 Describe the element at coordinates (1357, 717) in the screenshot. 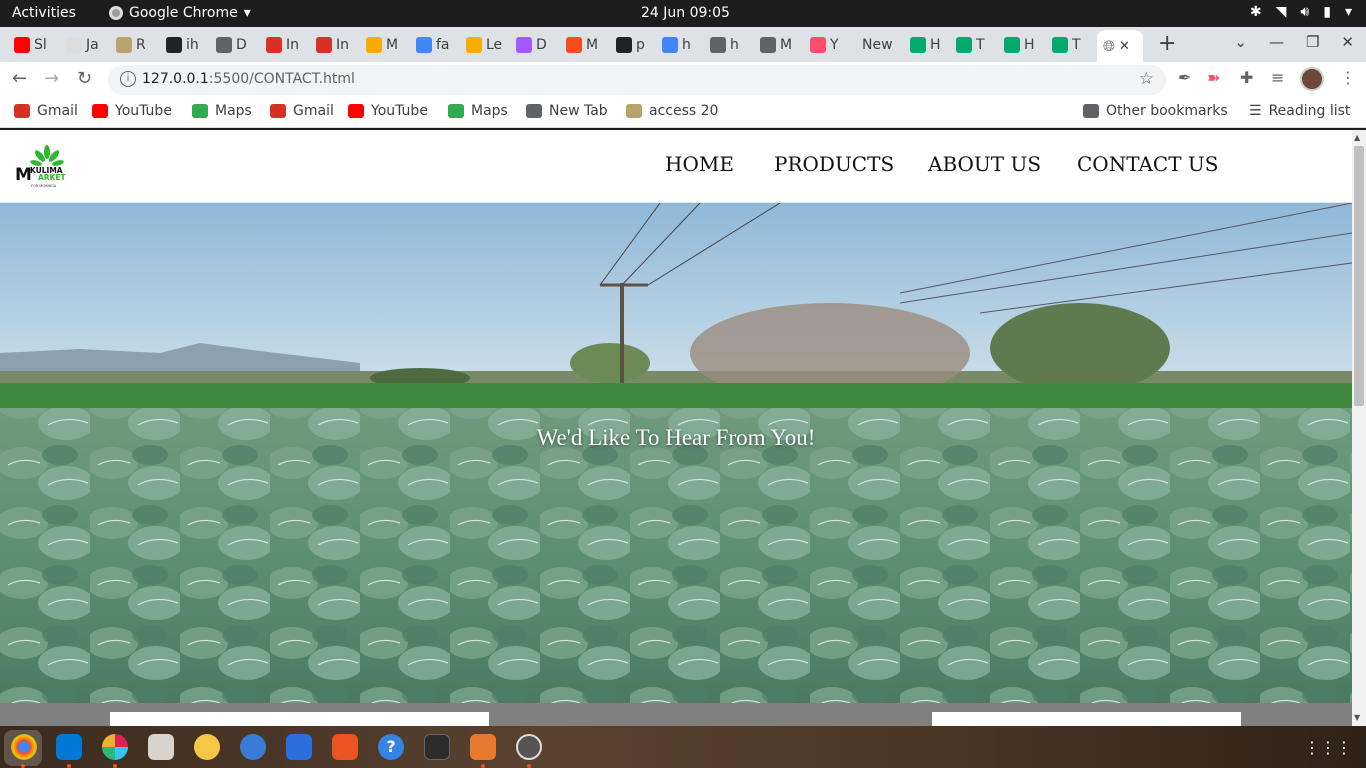

I see `scroll-down-icon: ▼` at that location.